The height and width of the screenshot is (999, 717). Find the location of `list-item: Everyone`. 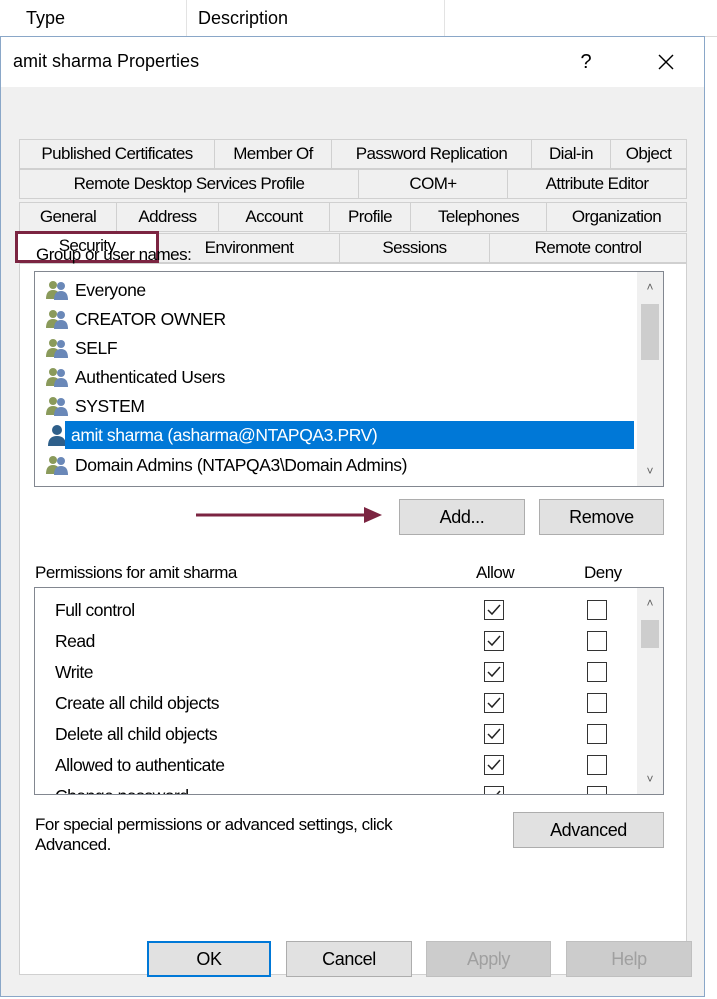

list-item: Everyone is located at coordinates (339, 290).